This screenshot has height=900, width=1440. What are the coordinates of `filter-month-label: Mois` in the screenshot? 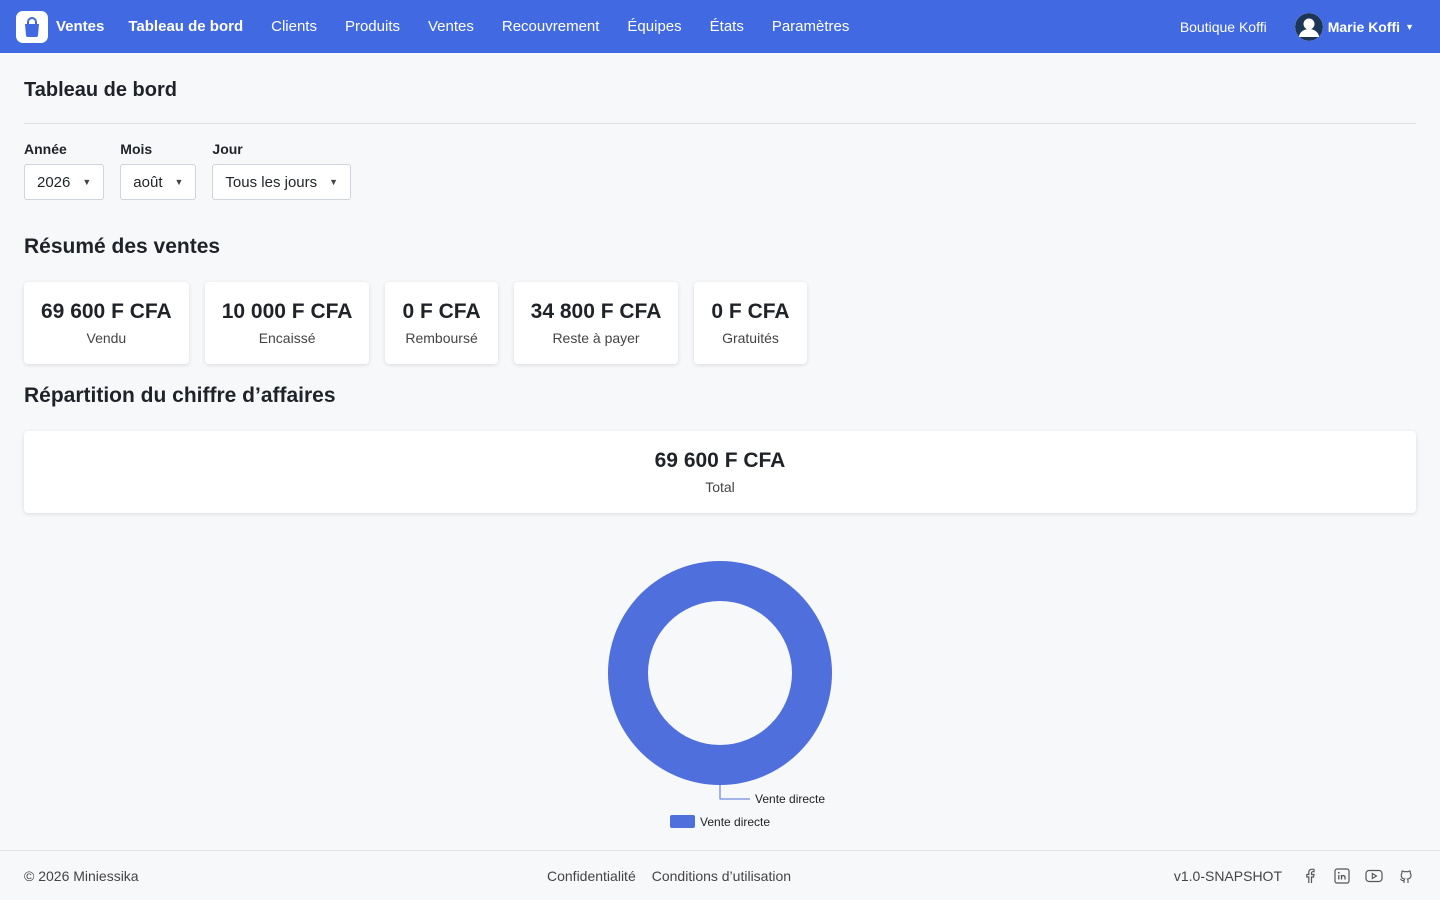 It's located at (136, 149).